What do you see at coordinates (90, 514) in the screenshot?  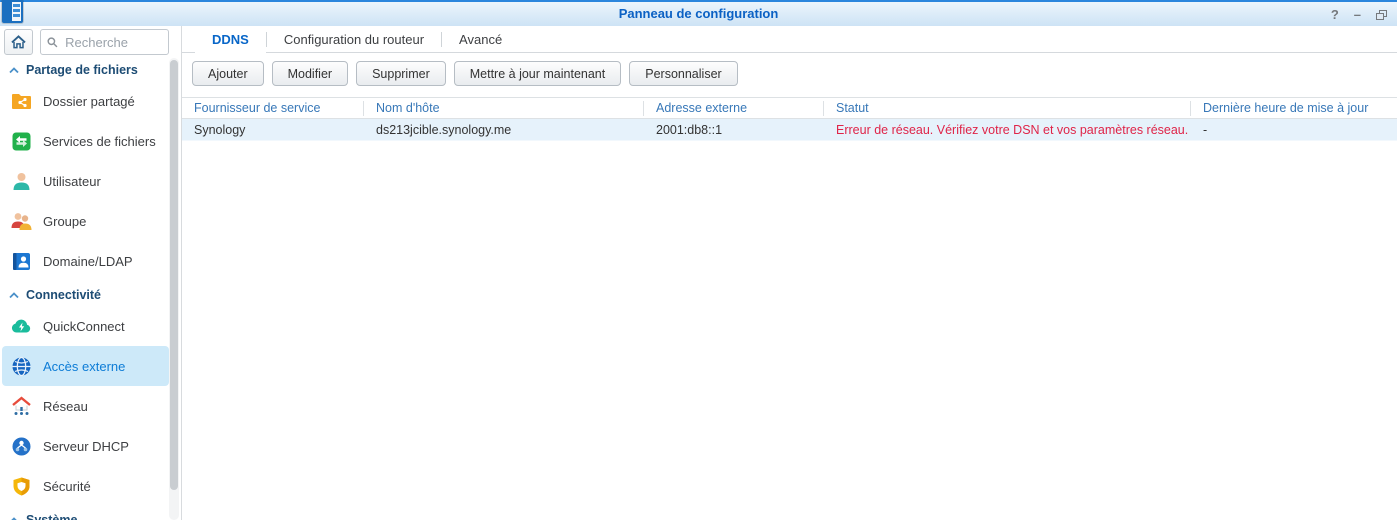 I see `sidebar-section-system: Système` at bounding box center [90, 514].